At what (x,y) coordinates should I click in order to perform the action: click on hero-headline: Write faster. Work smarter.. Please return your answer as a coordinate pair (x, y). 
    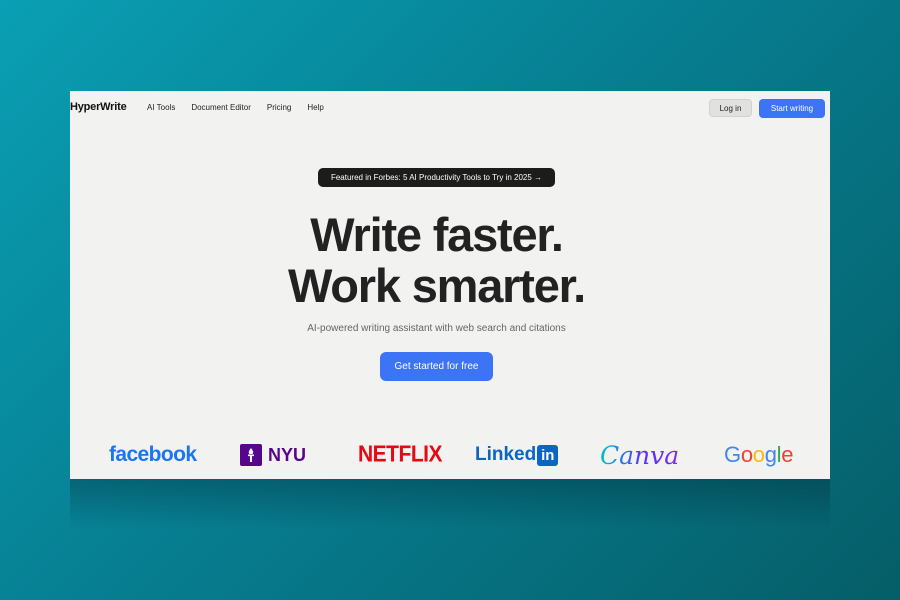
    Looking at the image, I should click on (436, 260).